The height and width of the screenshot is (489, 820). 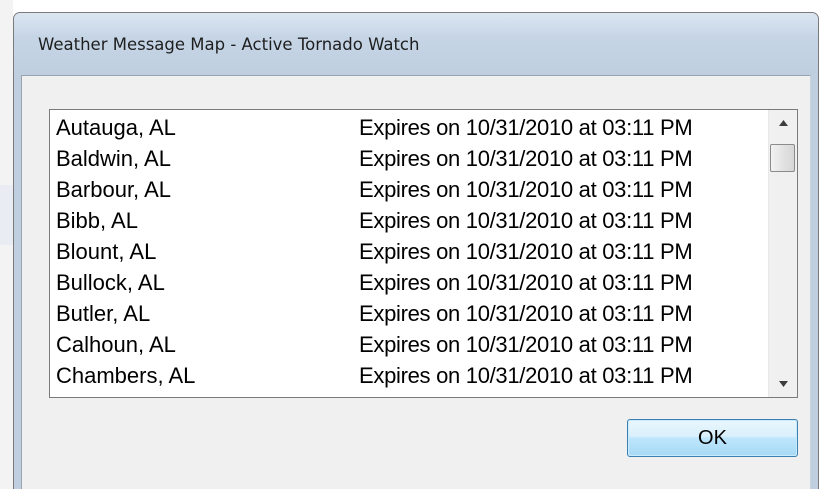 I want to click on ok-button: OK, so click(x=712, y=438).